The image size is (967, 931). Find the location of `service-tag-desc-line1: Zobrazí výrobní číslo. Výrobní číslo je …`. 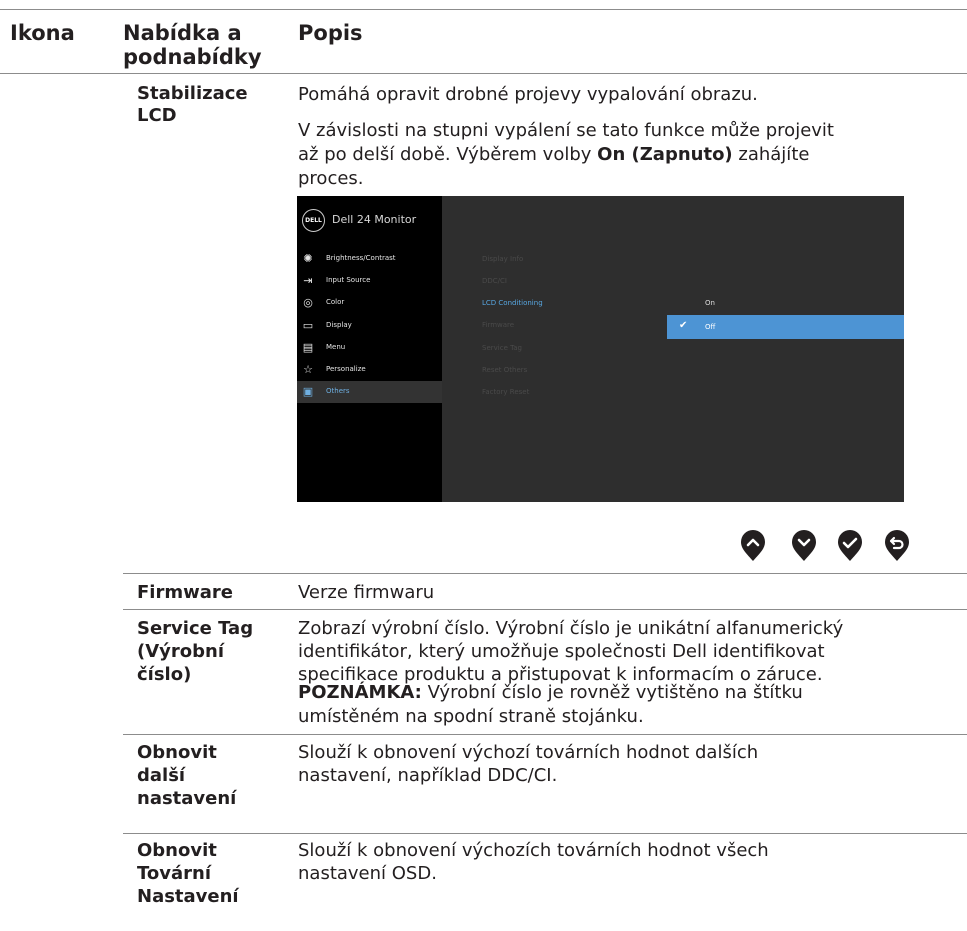

service-tag-desc-line1: Zobrazí výrobní číslo. Výrobní číslo je … is located at coordinates (571, 628).